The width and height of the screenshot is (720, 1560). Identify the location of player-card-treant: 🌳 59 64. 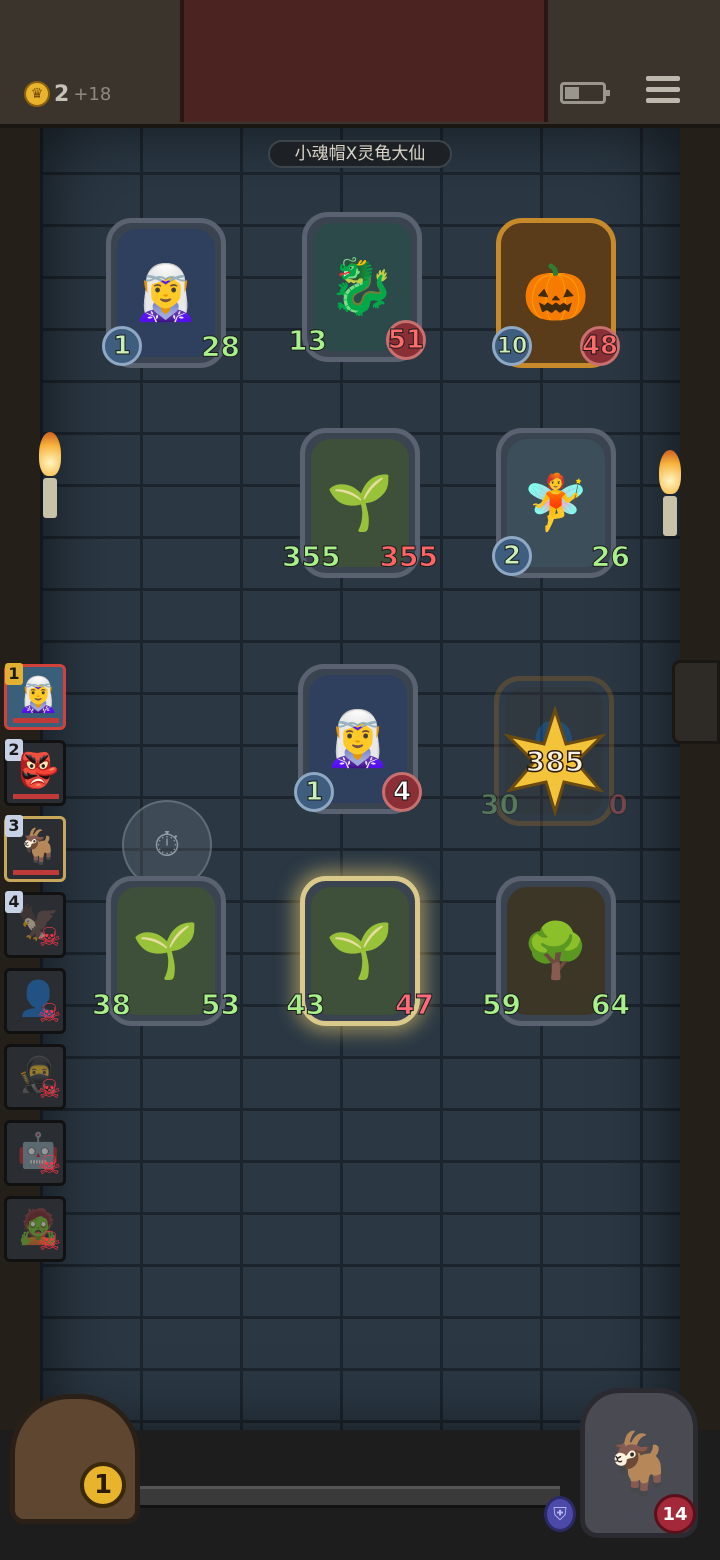
(556, 956).